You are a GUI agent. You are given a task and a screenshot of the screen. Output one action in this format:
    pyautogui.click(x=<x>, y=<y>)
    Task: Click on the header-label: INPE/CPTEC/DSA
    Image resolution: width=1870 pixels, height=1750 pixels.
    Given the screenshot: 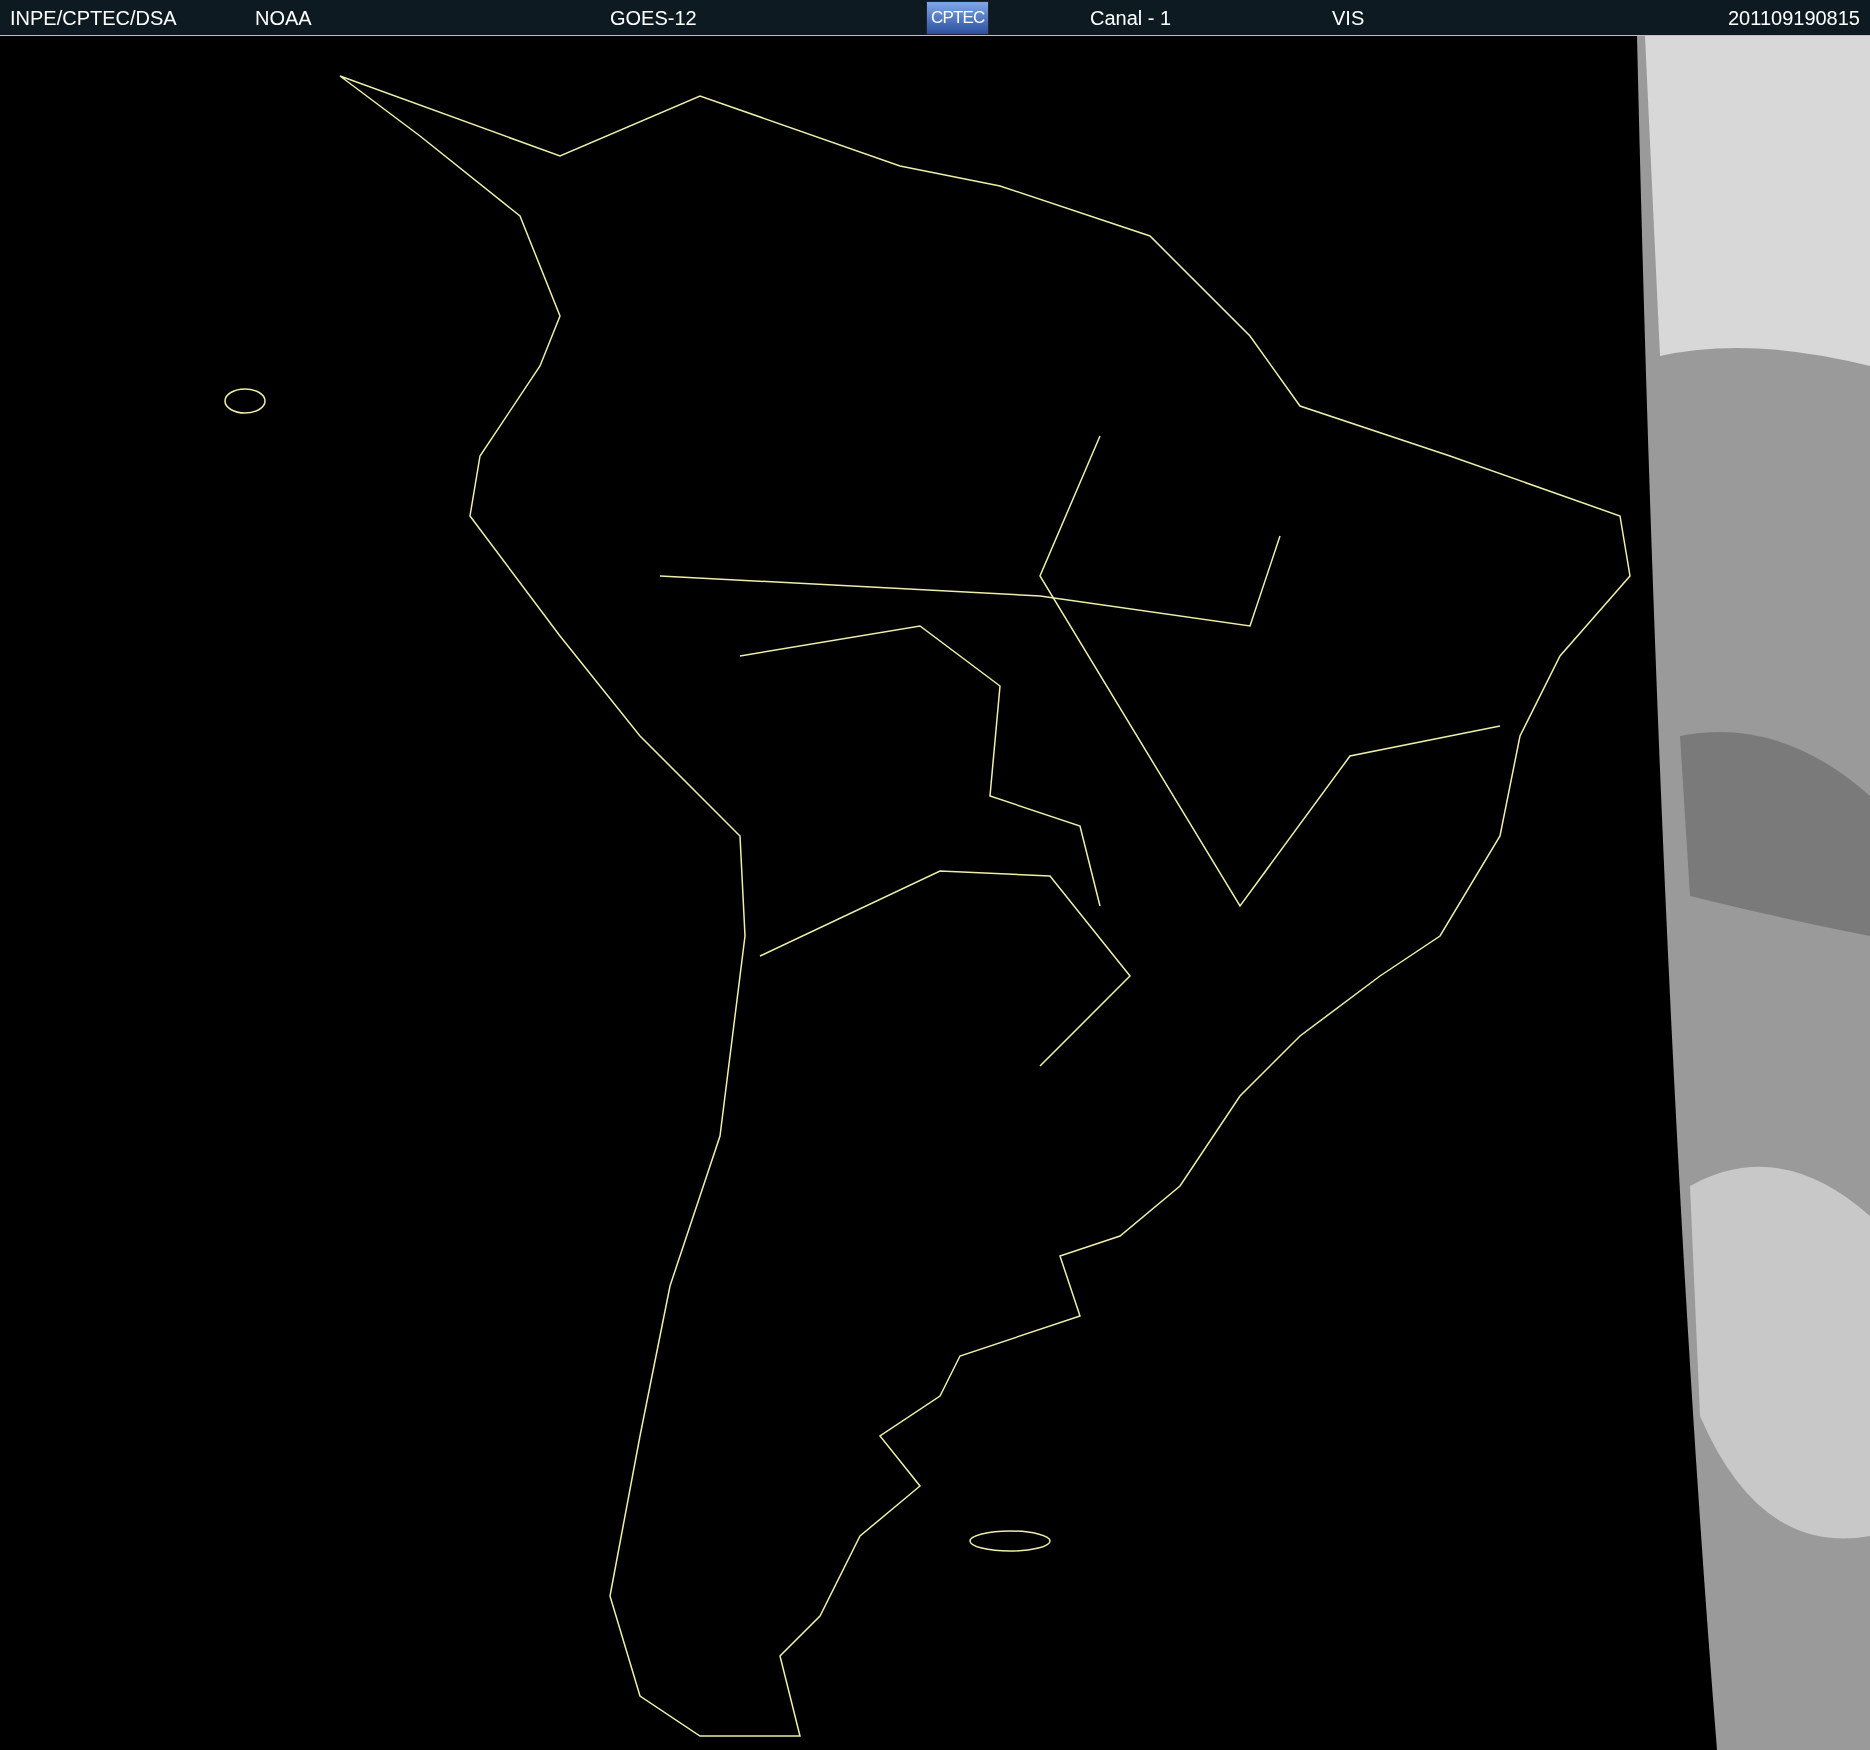 What is the action you would take?
    pyautogui.click(x=93, y=18)
    